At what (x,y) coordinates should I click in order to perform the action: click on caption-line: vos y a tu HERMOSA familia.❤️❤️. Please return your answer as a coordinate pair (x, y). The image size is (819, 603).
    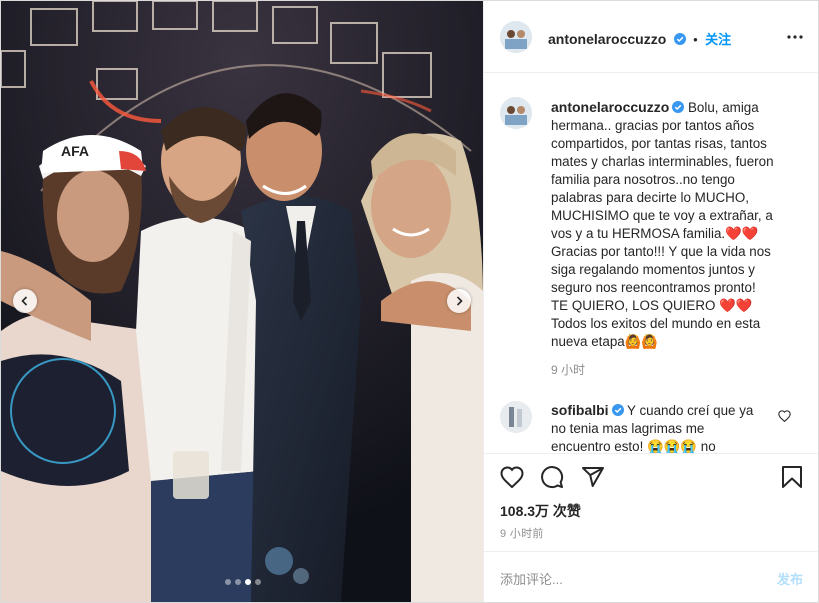
    Looking at the image, I should click on (655, 233).